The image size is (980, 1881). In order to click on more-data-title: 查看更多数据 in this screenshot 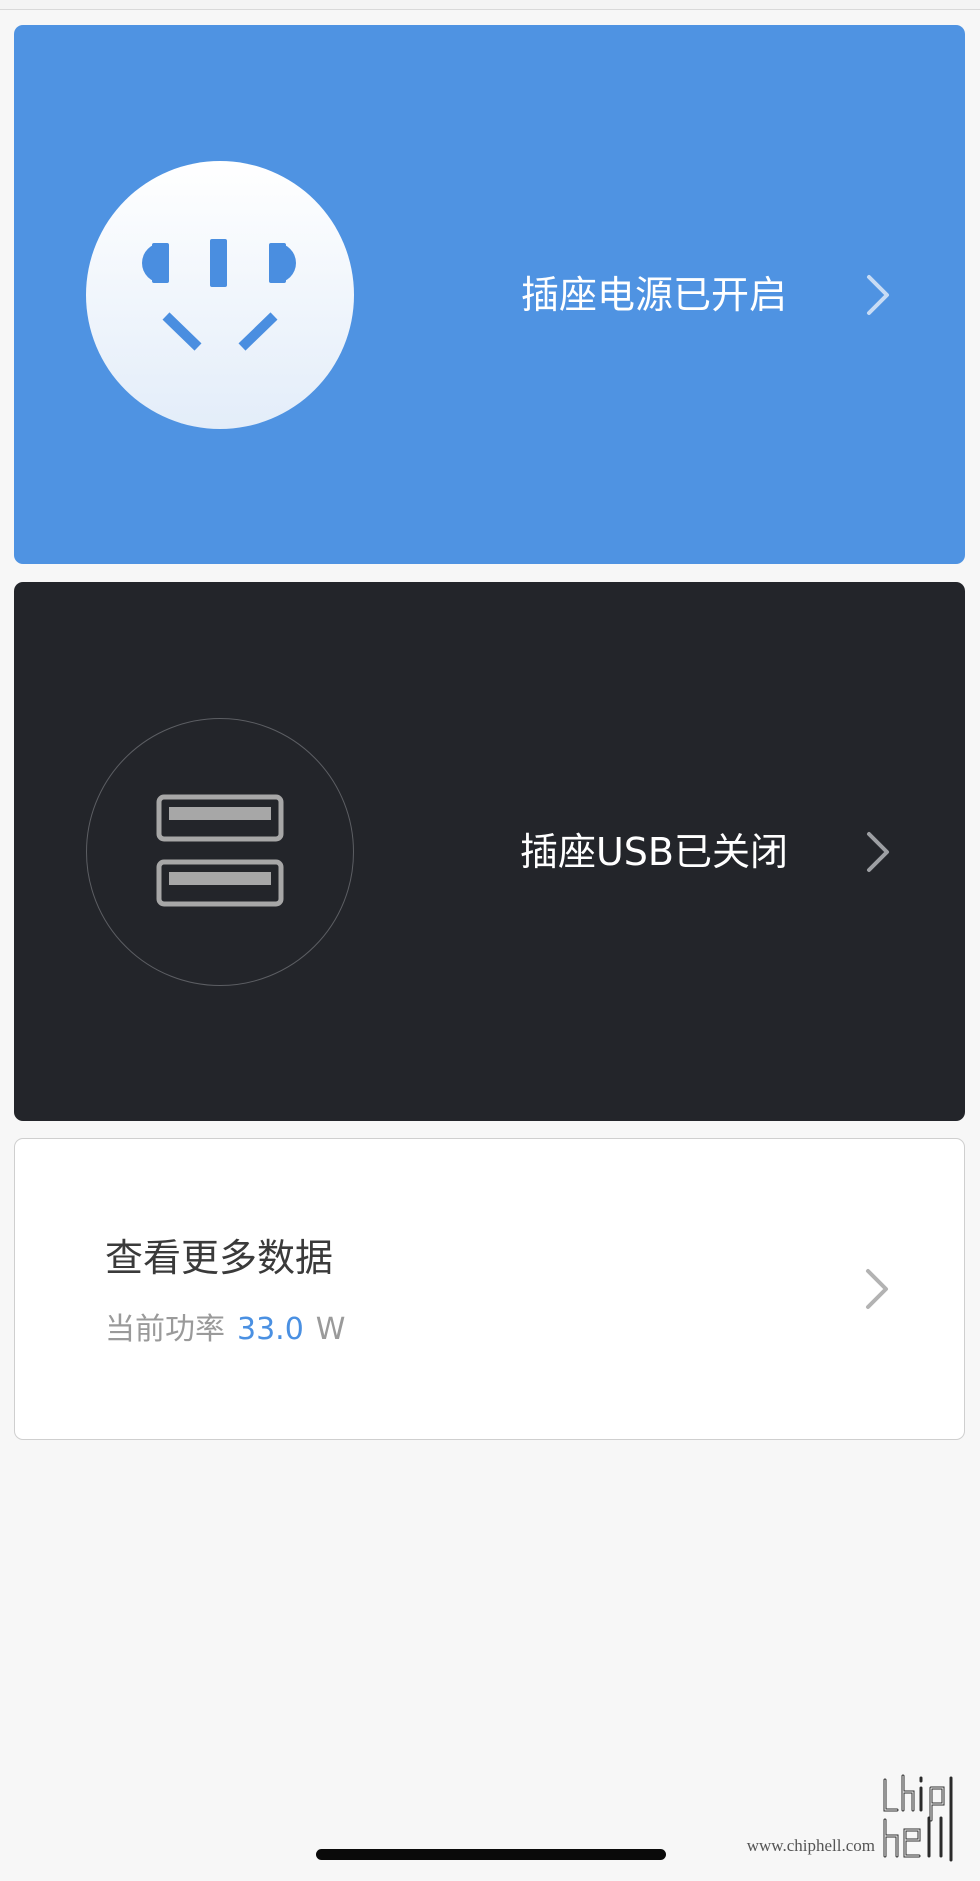, I will do `click(219, 1258)`.